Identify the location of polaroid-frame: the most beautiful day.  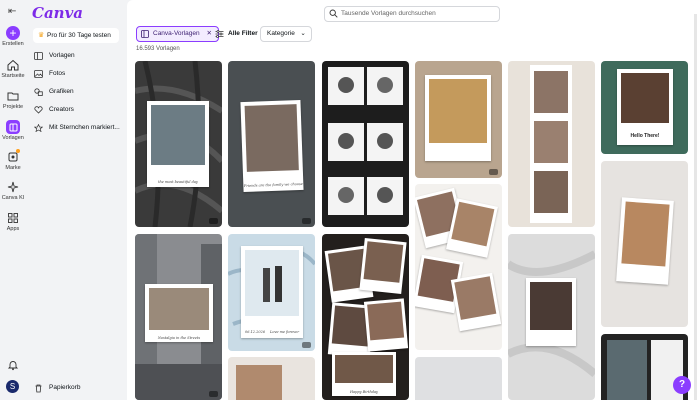
(178, 144).